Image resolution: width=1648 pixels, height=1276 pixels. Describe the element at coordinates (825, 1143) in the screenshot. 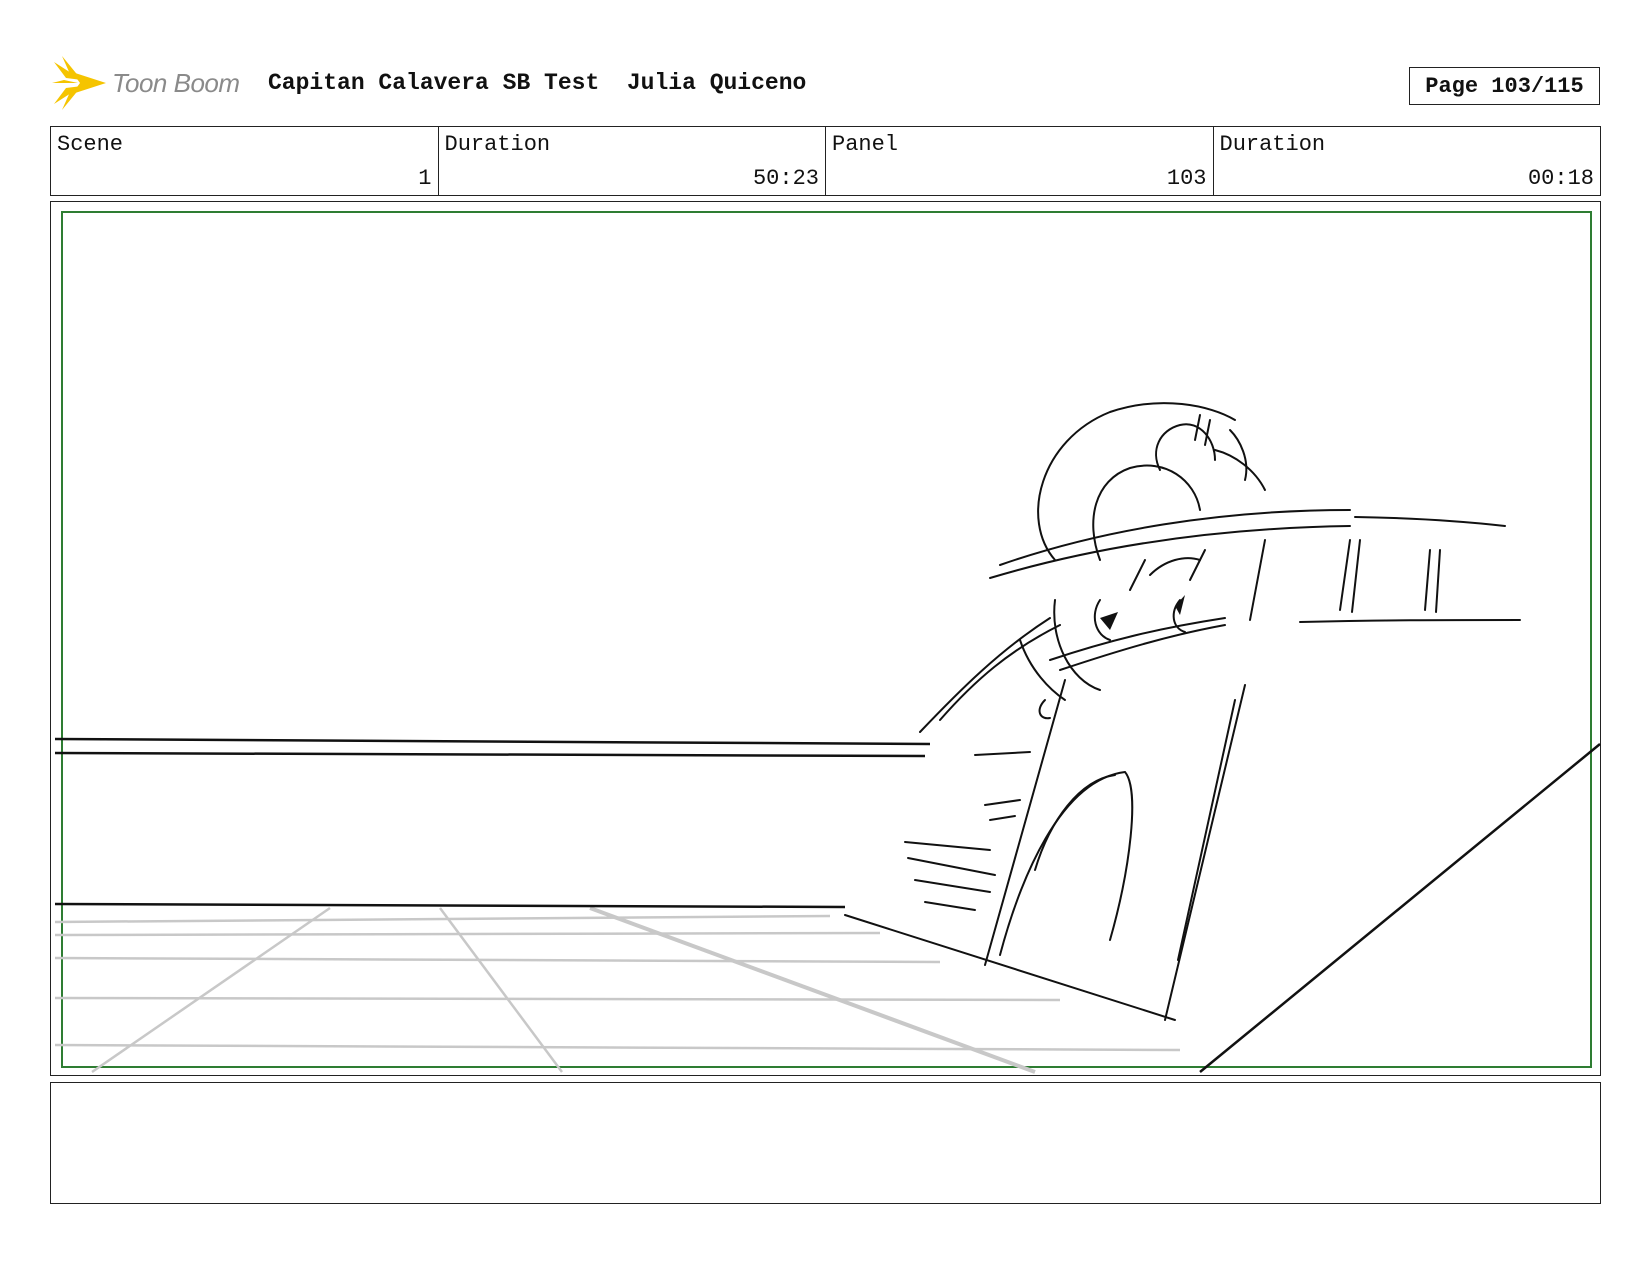

I see `panel-notes-box` at that location.